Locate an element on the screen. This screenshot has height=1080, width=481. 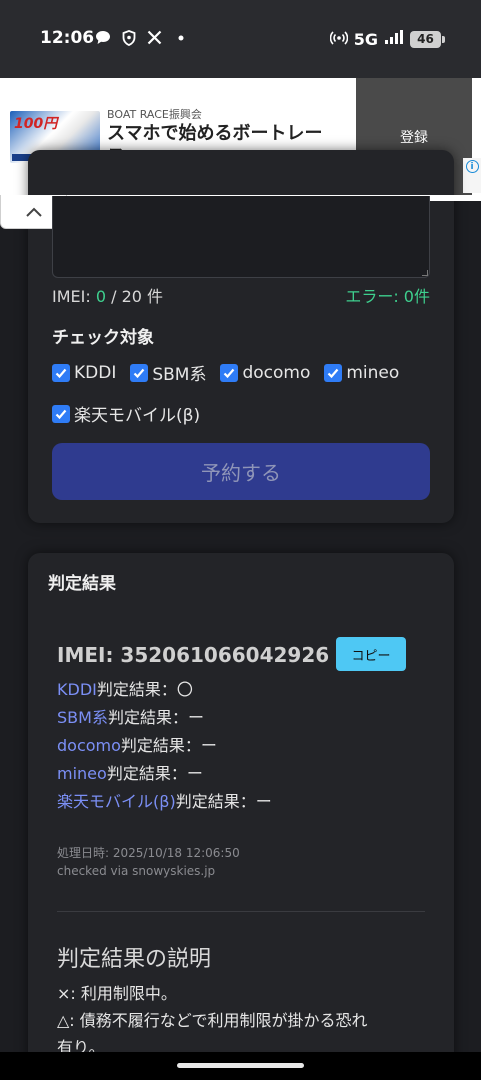
imei-count: IMEI: 0 / 20 件 is located at coordinates (107, 295).